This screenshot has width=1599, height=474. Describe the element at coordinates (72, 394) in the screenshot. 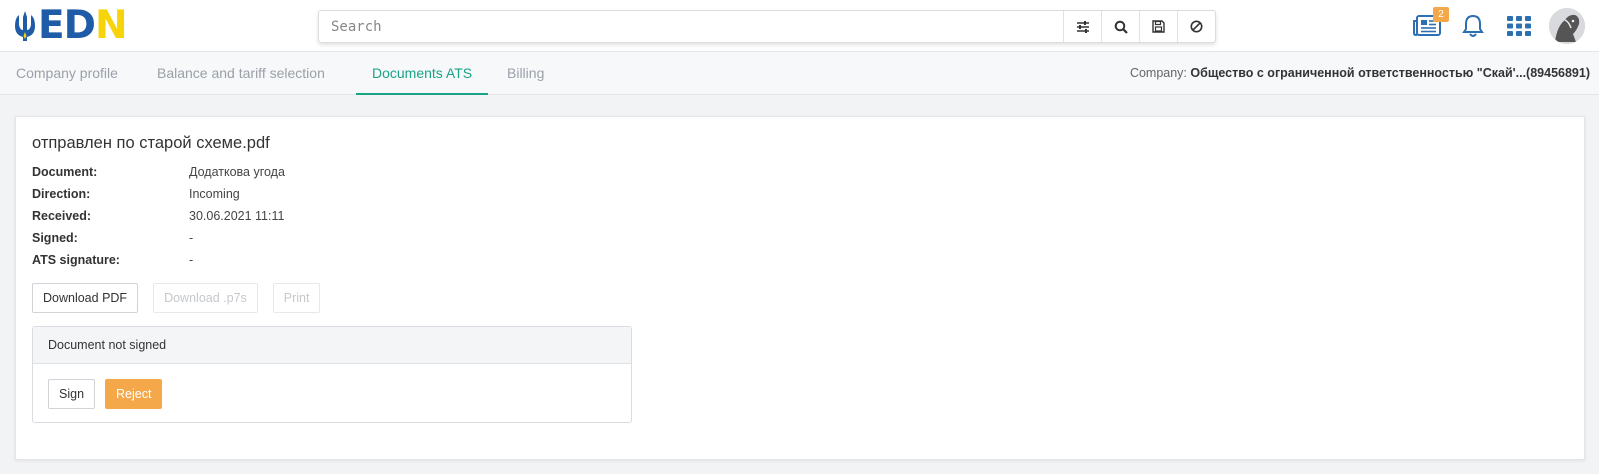

I see `sign-button: Sign` at that location.